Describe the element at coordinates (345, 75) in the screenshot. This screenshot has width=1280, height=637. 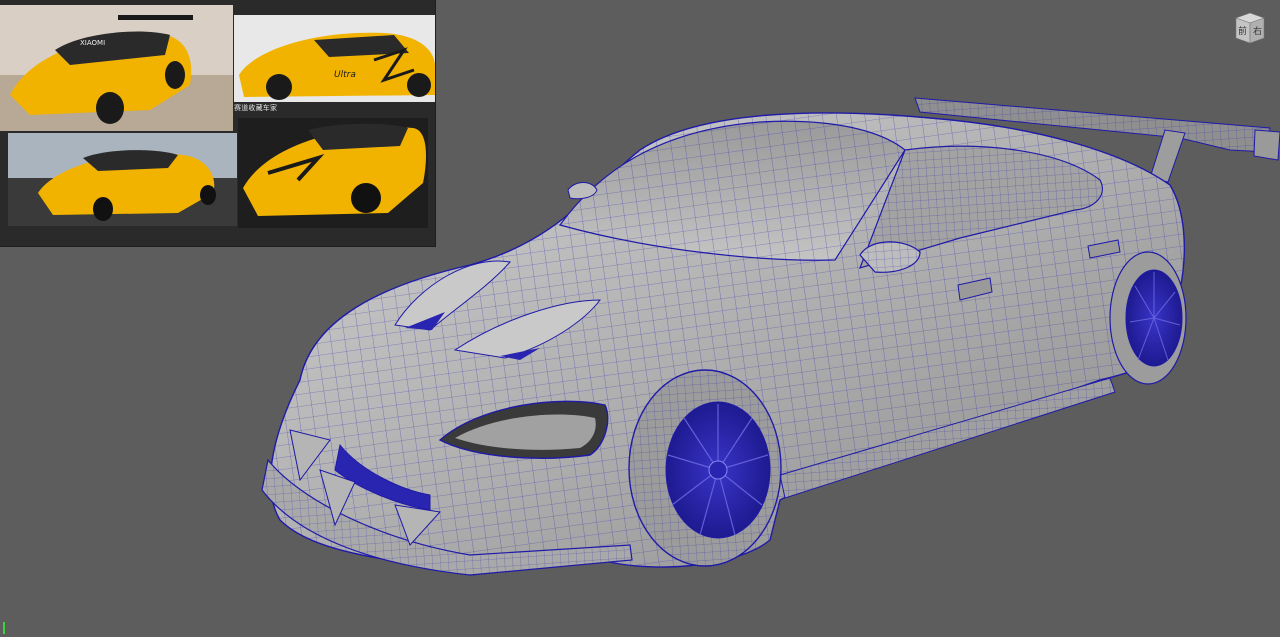
I see `livery-text: Ultra` at that location.